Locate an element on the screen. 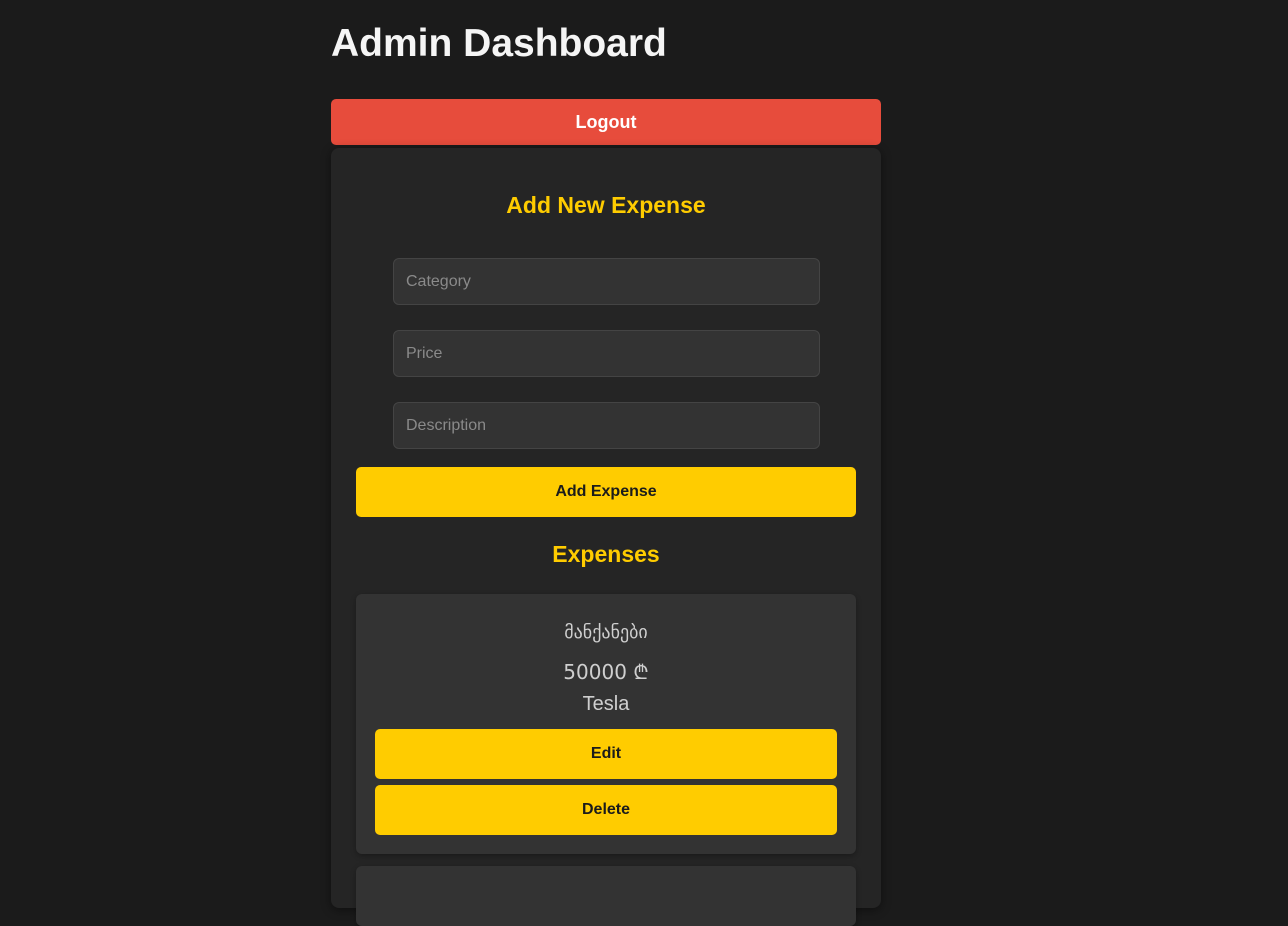  page-title: Admin Dashboard is located at coordinates (499, 43).